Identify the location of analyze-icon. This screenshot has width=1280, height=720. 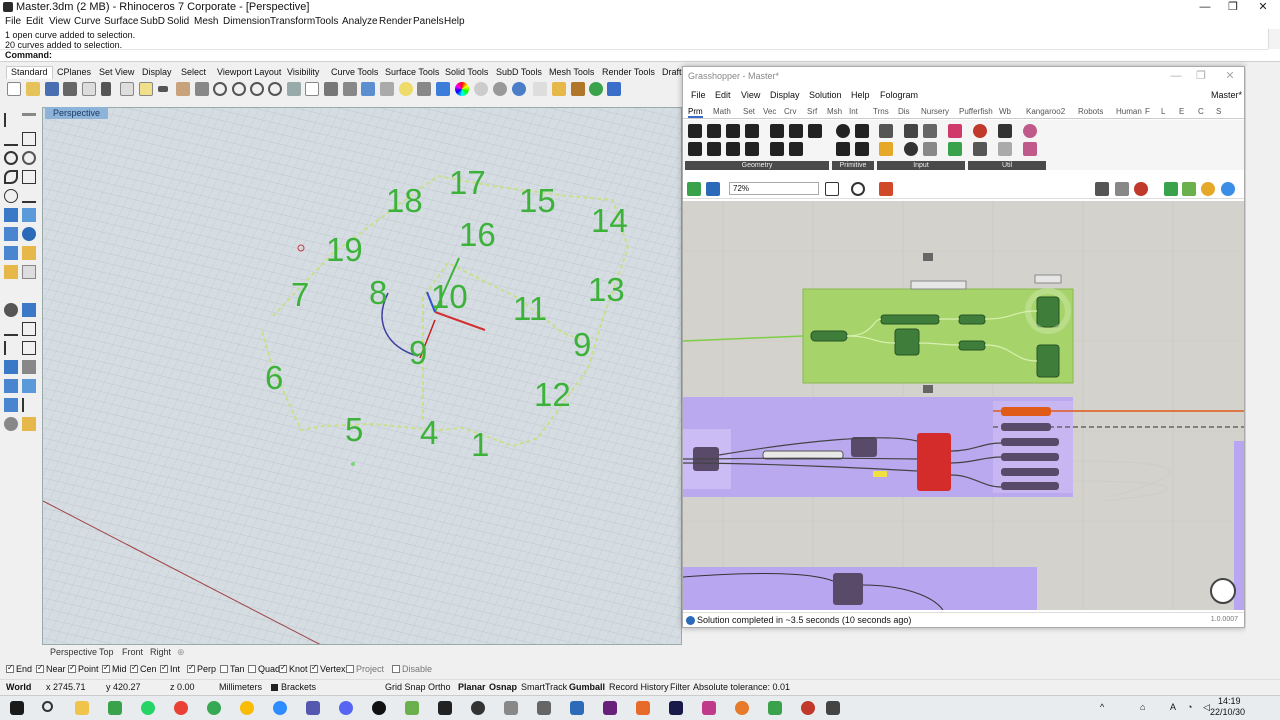
(11, 424).